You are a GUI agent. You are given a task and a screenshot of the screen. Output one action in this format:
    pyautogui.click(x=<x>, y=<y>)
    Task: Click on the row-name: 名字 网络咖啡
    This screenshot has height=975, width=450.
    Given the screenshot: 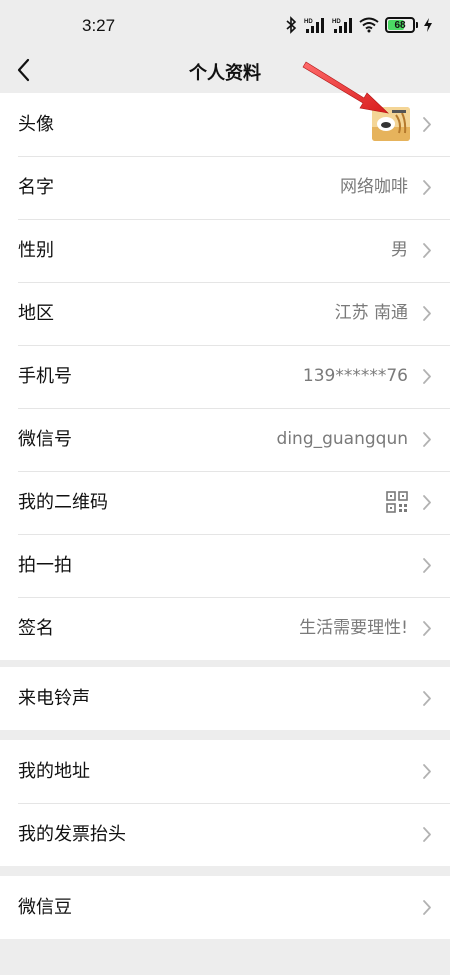 What is the action you would take?
    pyautogui.click(x=225, y=187)
    